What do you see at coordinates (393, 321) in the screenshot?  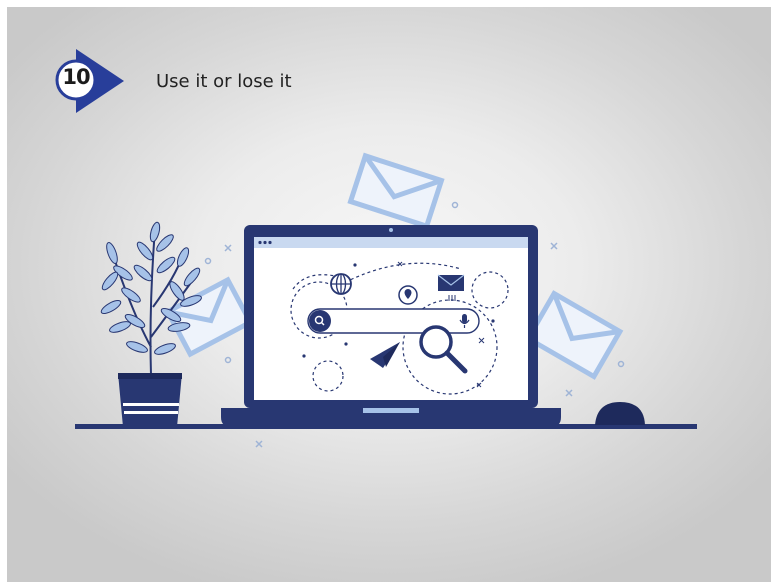 I see `search-bar` at bounding box center [393, 321].